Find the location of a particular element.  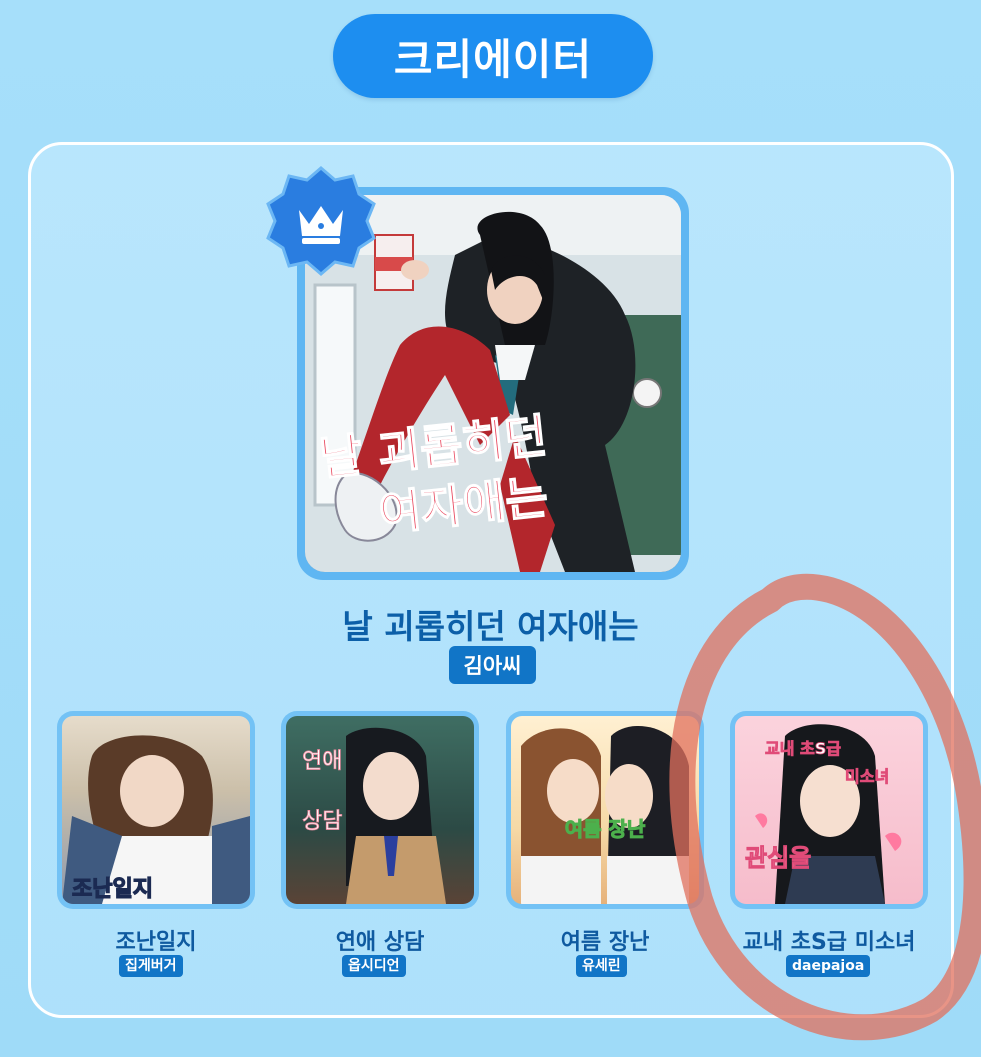

work-card-2: 연애 상담 is located at coordinates (380, 810).